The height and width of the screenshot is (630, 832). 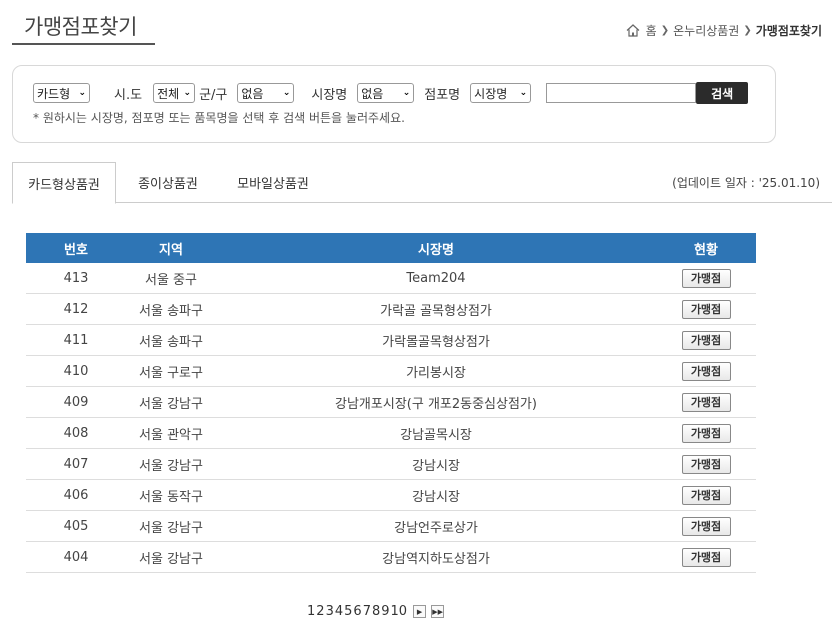 I want to click on sido-select: 전체 ⌄, so click(x=174, y=93).